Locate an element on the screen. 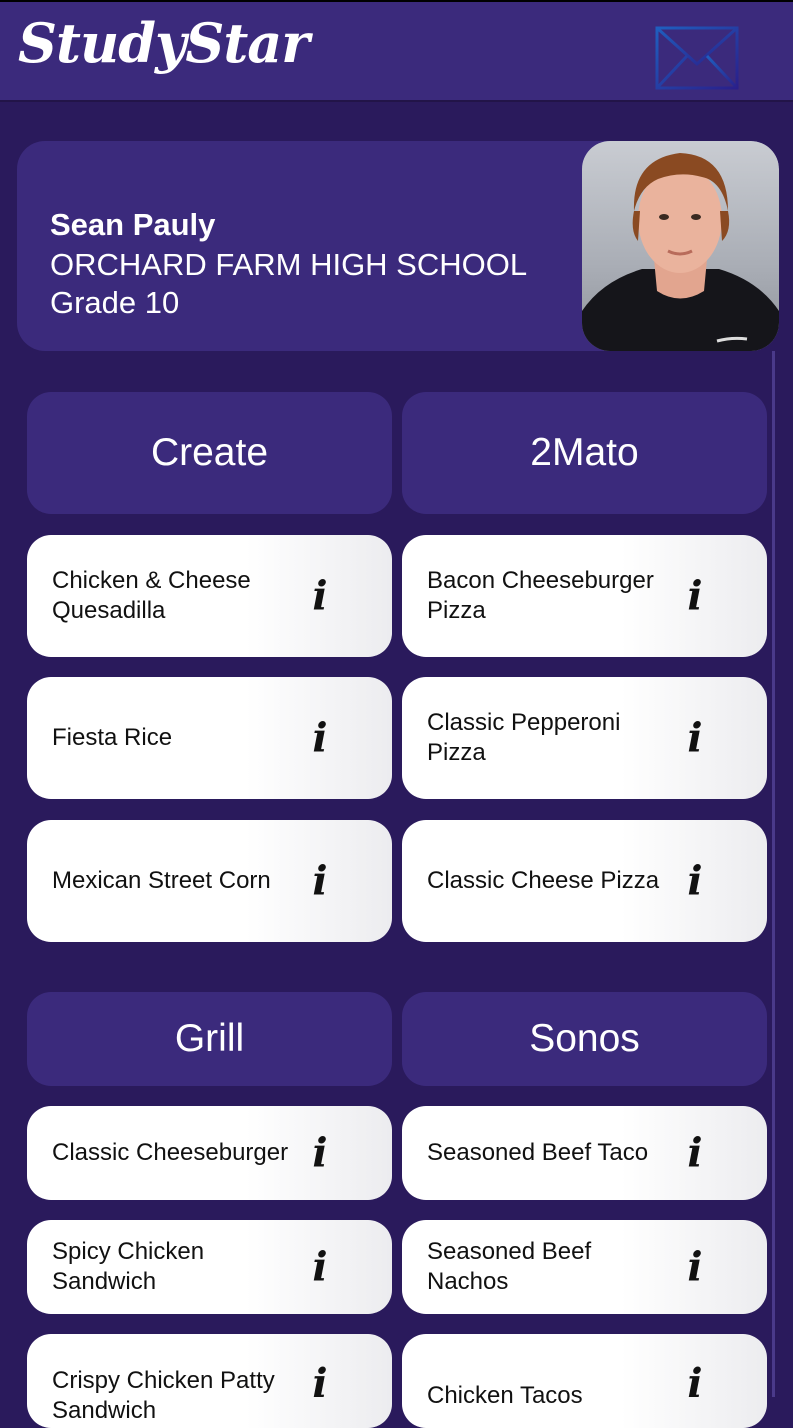 This screenshot has height=1428, width=793. station-header-grill: Grill is located at coordinates (209, 1039).